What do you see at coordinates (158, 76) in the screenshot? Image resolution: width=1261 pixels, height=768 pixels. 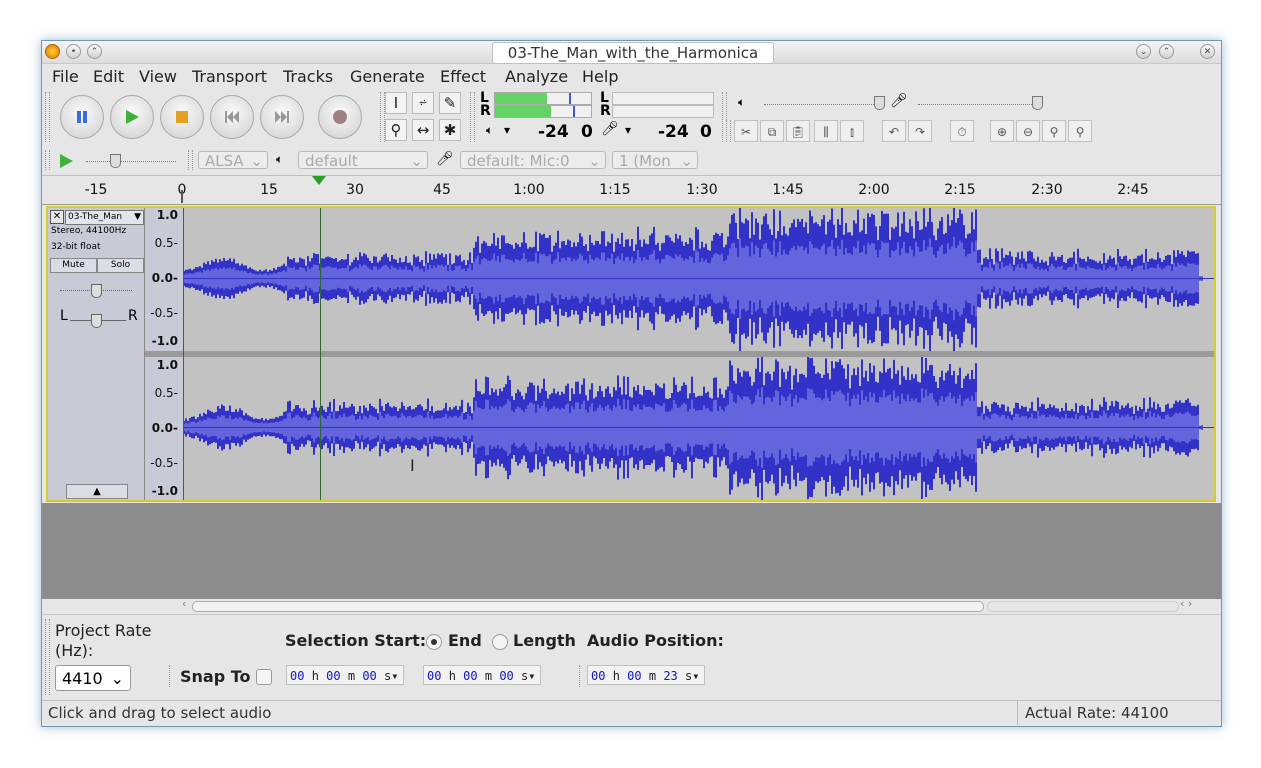 I see `menu-view: View` at bounding box center [158, 76].